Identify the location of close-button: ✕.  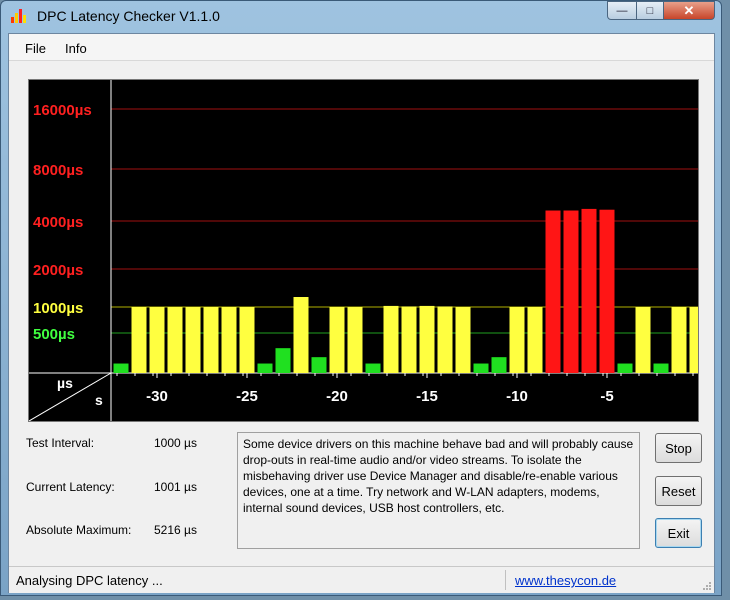
(689, 10).